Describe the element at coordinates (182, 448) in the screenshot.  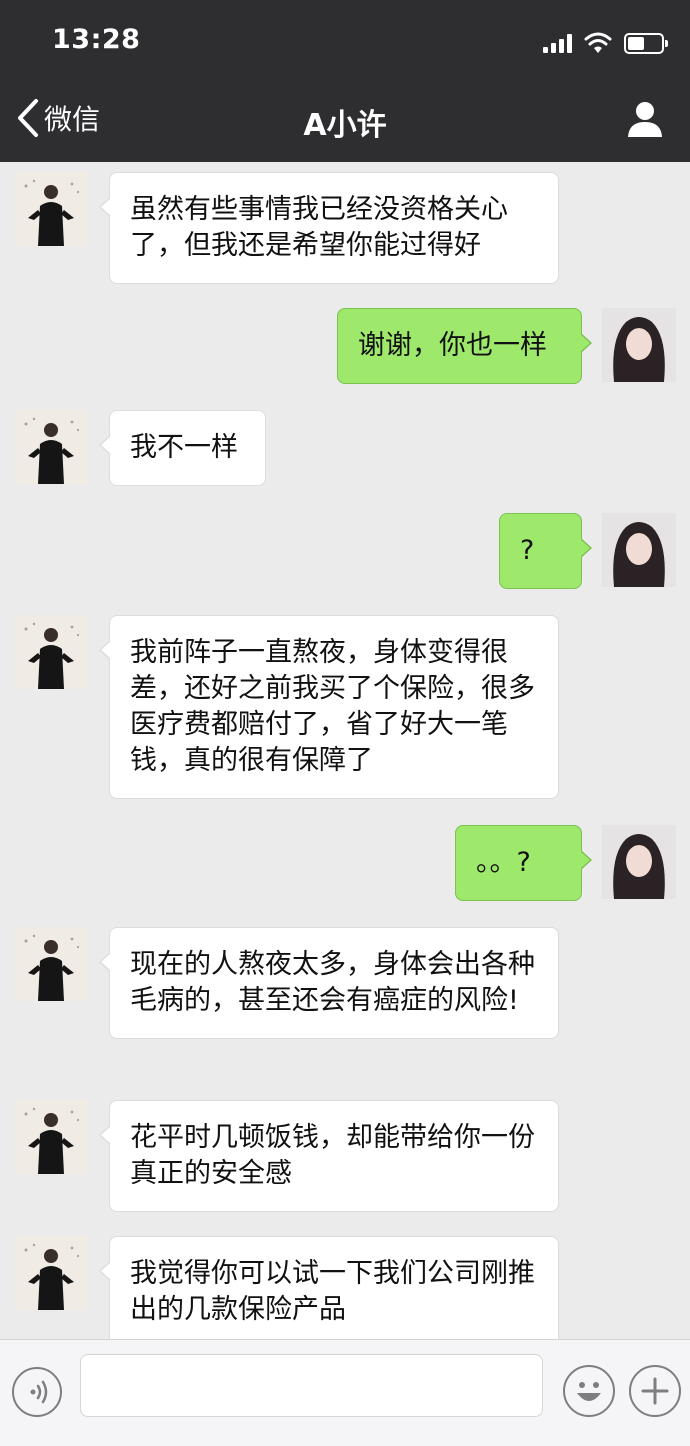
I see `received-message: 我不一样` at that location.